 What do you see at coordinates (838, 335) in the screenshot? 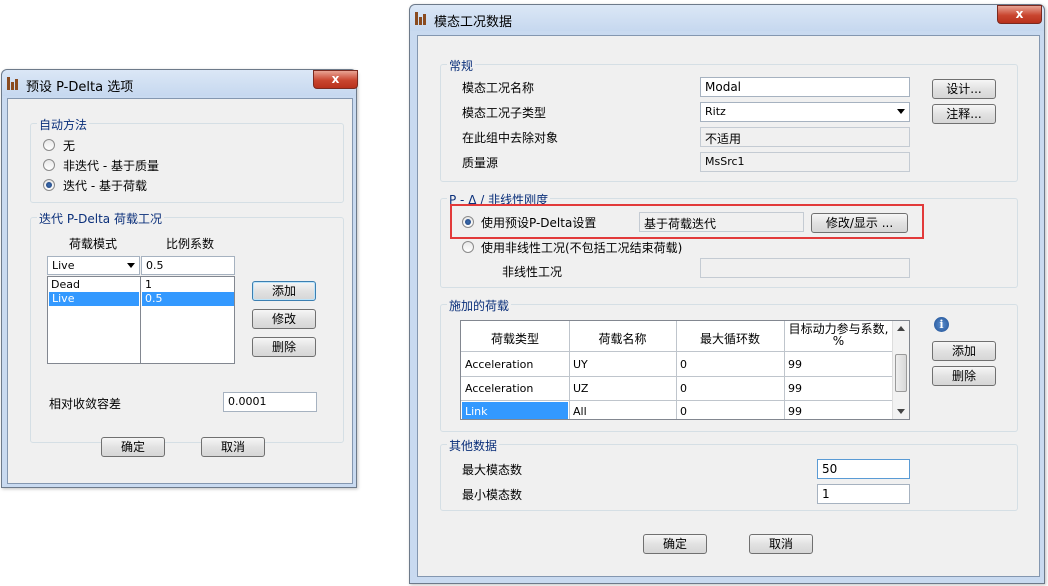
I see `header-target-ratio: 目标动力参与系数, %` at bounding box center [838, 335].